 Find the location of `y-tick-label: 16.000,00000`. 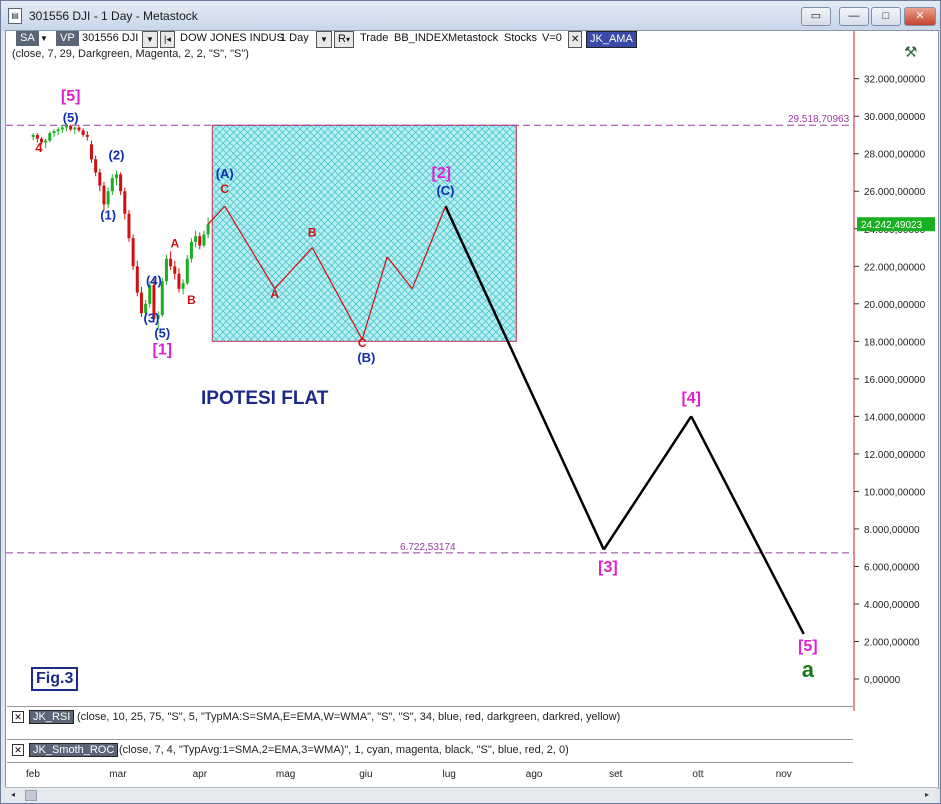

y-tick-label: 16.000,00000 is located at coordinates (895, 380).